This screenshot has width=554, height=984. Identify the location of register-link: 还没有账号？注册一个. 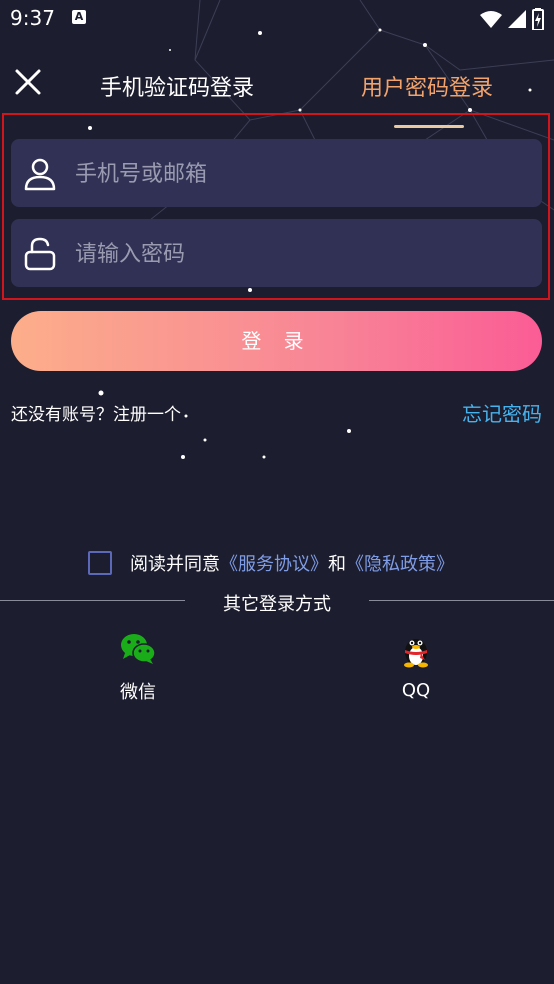
(96, 412).